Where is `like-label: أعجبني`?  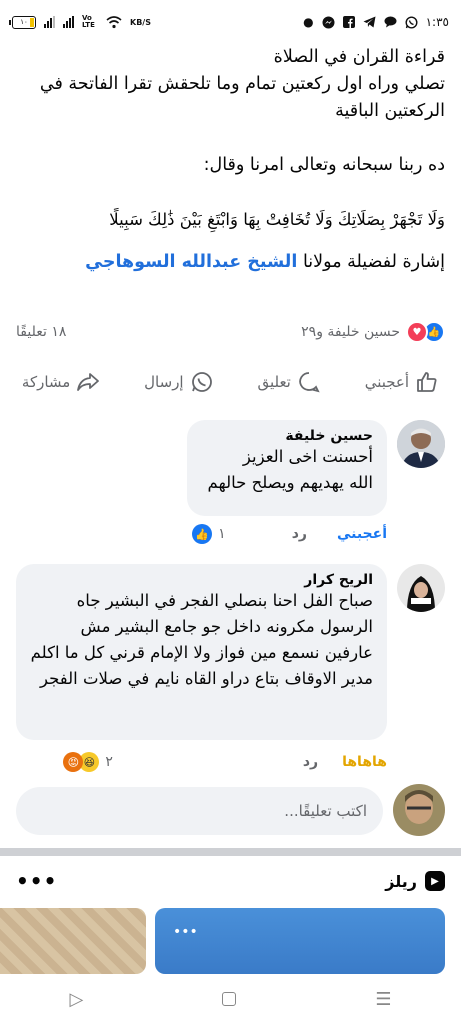
like-label: أعجبني is located at coordinates (387, 382).